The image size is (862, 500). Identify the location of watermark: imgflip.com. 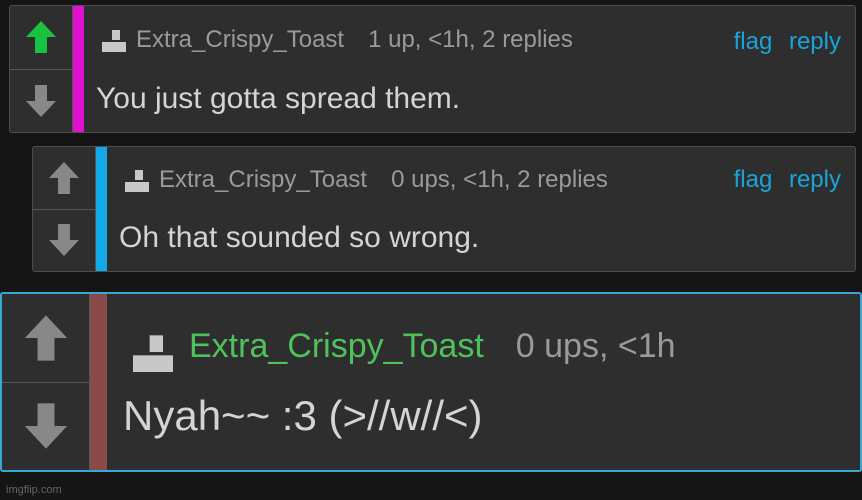
(34, 490).